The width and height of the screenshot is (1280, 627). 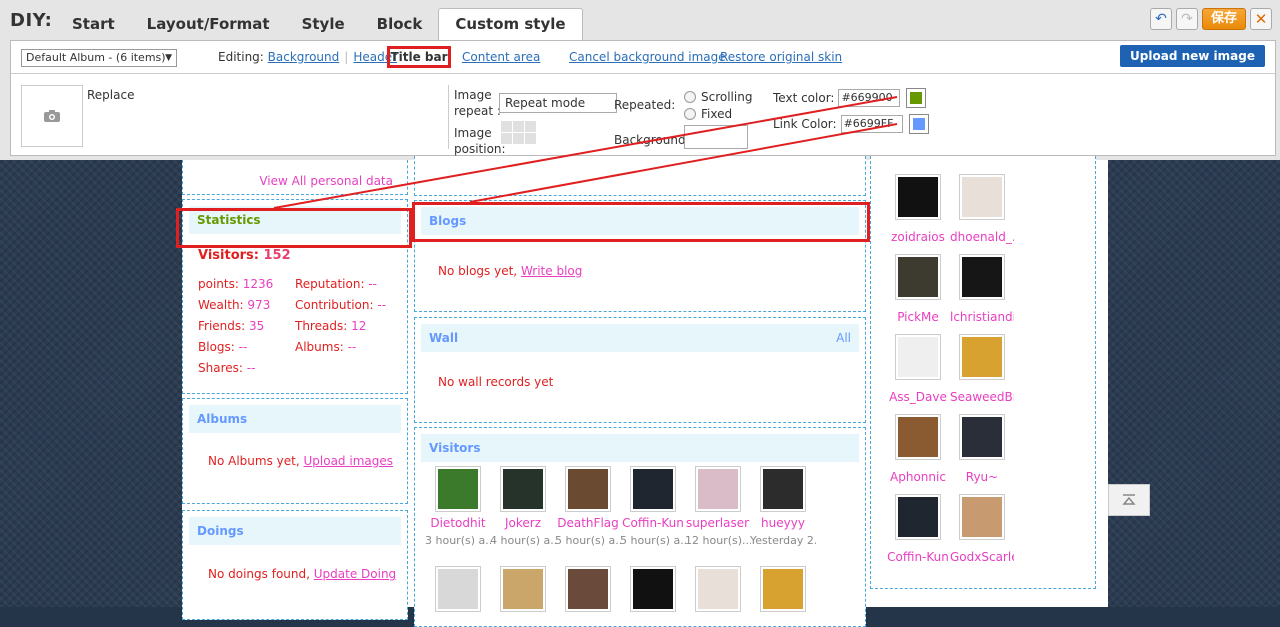 I want to click on background-color-label: Background, so click(x=650, y=140).